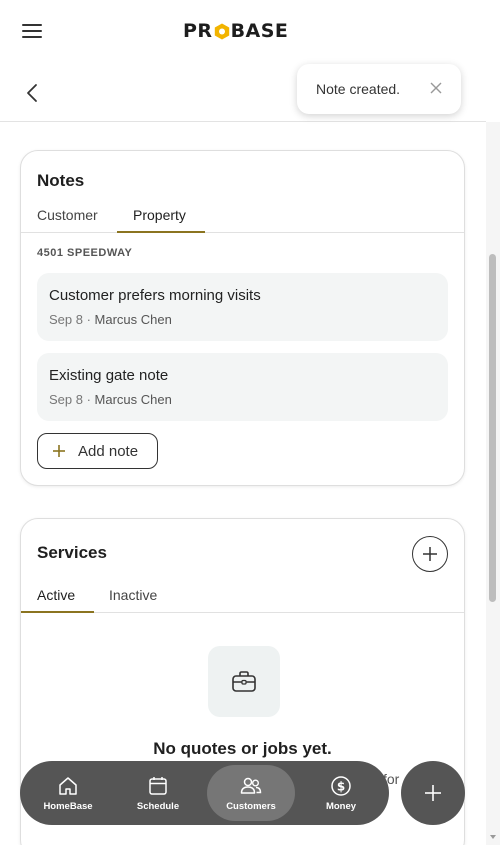 This screenshot has width=500, height=845. What do you see at coordinates (61, 180) in the screenshot?
I see `notes-title: Notes` at bounding box center [61, 180].